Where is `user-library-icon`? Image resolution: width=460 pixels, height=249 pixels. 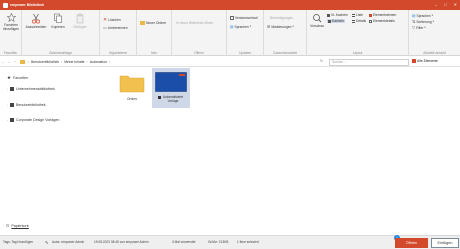
user-library-icon is located at coordinates (12, 105).